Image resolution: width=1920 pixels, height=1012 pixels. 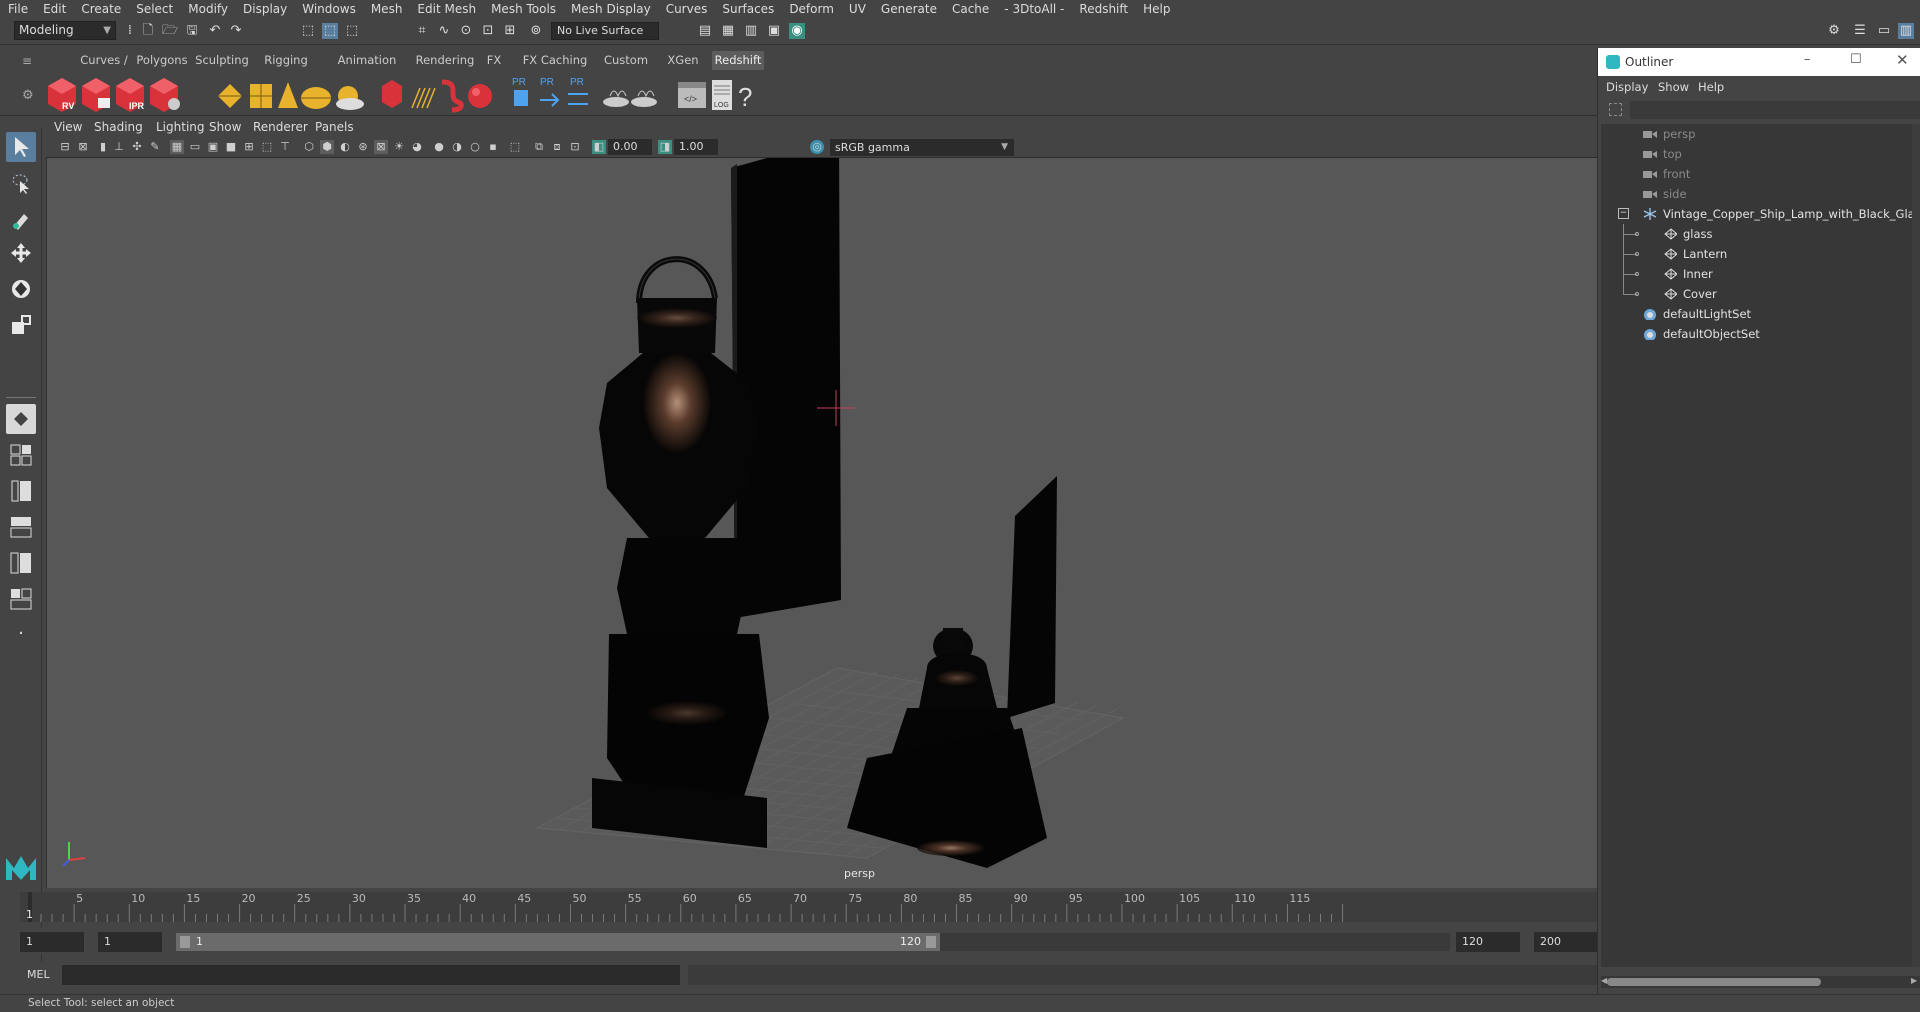 What do you see at coordinates (350, 98) in the screenshot?
I see `redshift-sun-icon` at bounding box center [350, 98].